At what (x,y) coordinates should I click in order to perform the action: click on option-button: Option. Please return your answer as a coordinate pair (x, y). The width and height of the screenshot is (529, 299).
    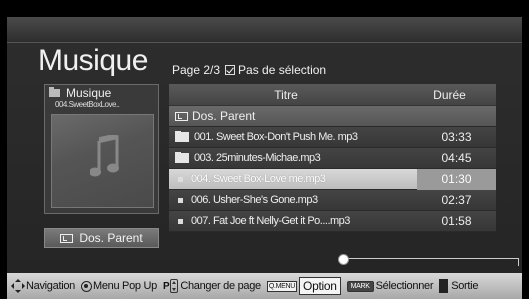
    Looking at the image, I should click on (320, 286).